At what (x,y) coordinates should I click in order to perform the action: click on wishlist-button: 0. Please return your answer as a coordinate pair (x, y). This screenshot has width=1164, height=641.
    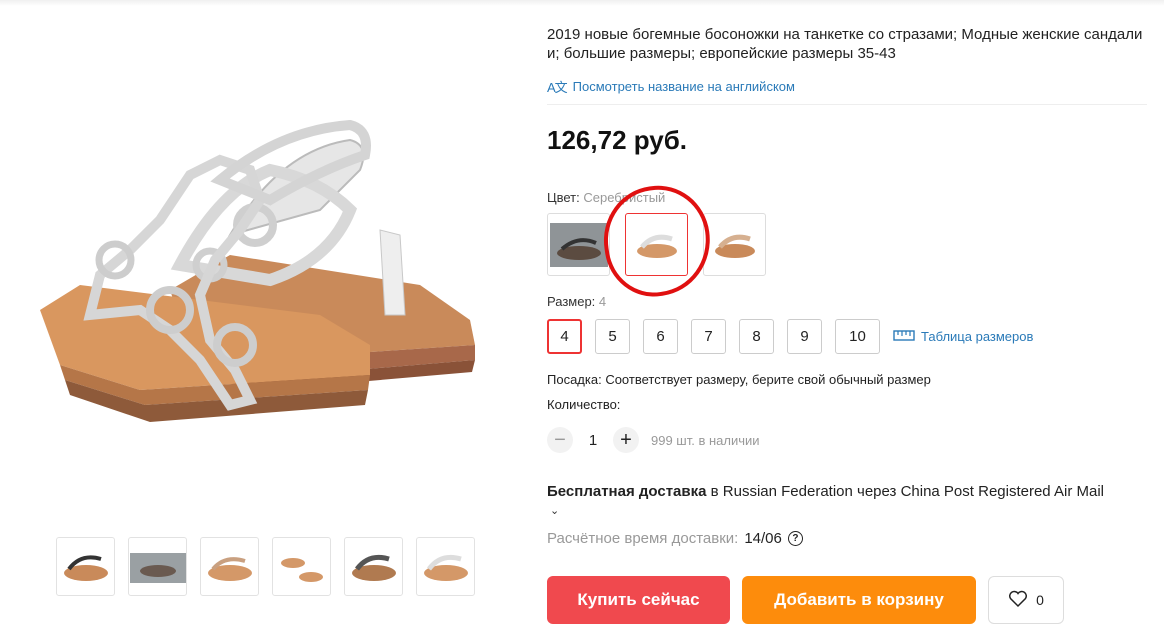
    Looking at the image, I should click on (1026, 600).